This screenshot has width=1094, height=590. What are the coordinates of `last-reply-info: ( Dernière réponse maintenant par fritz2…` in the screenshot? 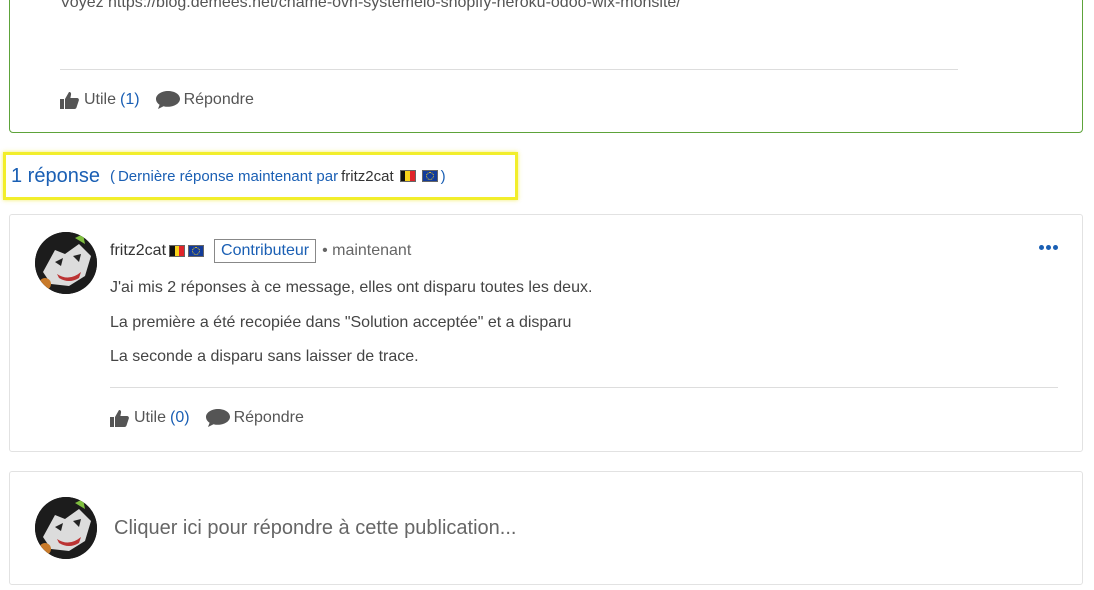 It's located at (278, 176).